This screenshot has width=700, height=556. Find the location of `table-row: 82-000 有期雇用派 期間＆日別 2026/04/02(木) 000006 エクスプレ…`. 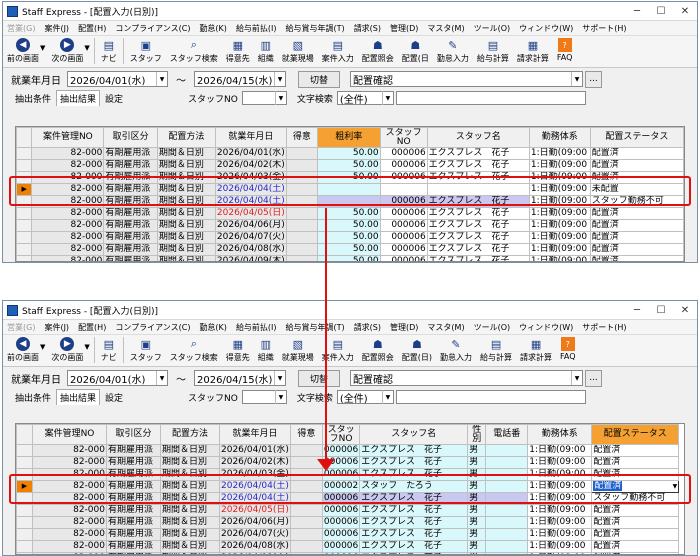

table-row: 82-000 有期雇用派 期間＆日別 2026/04/02(木) 000006 エクスプレ… is located at coordinates (348, 462).